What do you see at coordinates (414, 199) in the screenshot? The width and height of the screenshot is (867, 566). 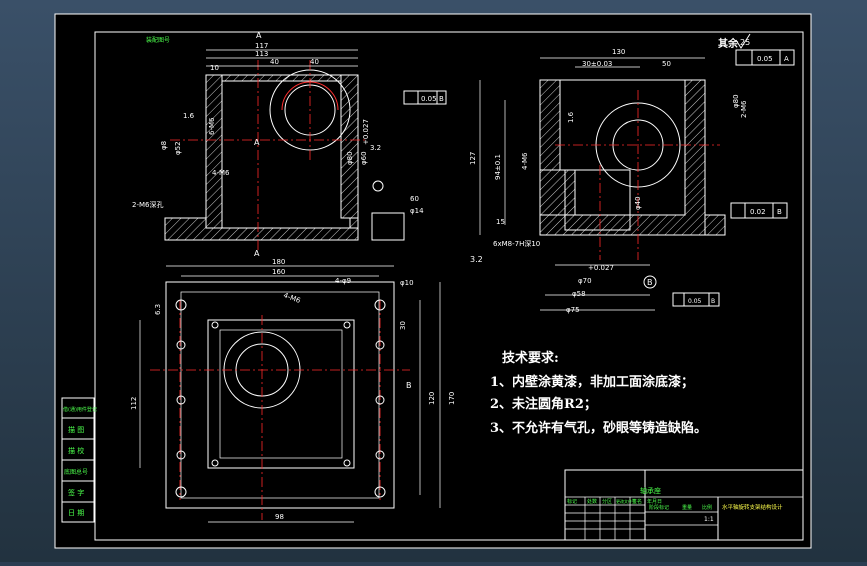 I see `front-dim-11: 60` at bounding box center [414, 199].